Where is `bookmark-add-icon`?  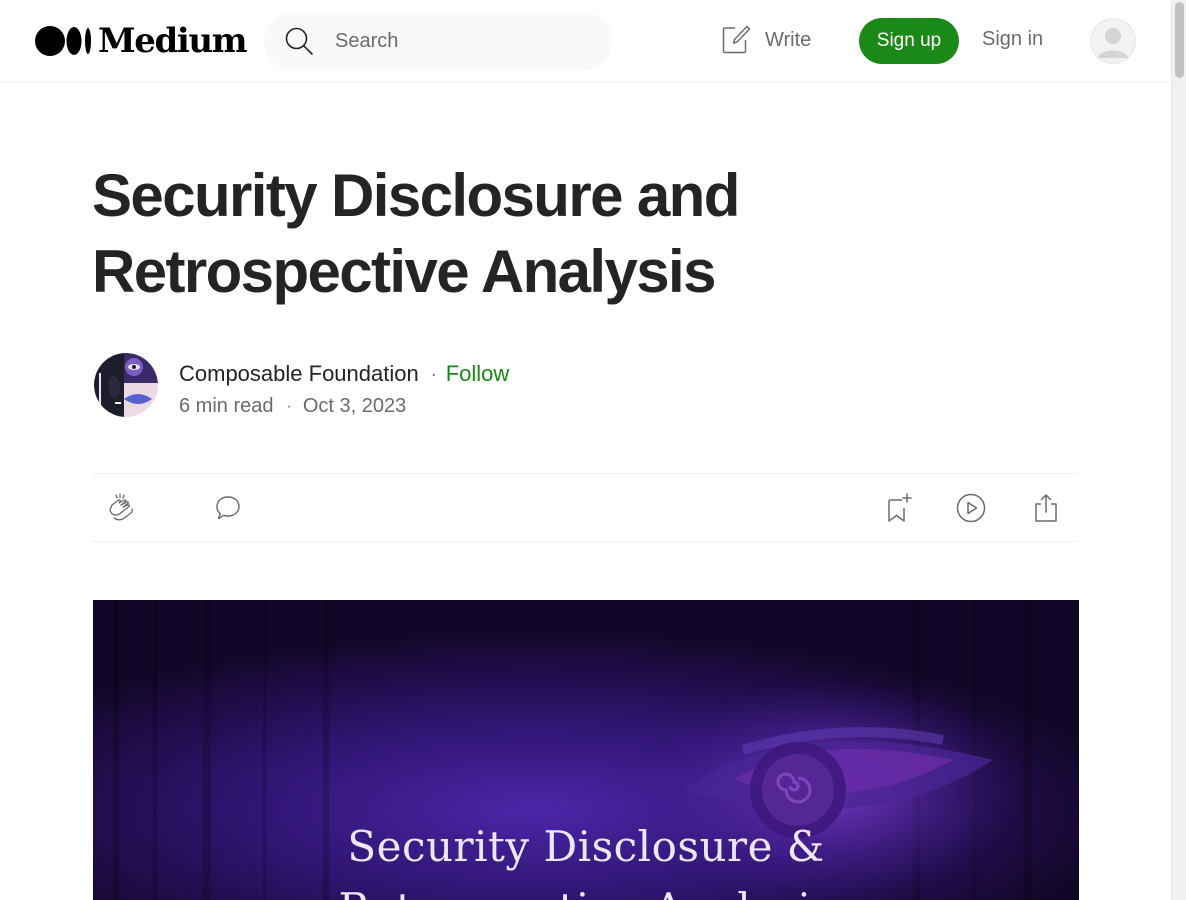
bookmark-add-icon is located at coordinates (900, 507).